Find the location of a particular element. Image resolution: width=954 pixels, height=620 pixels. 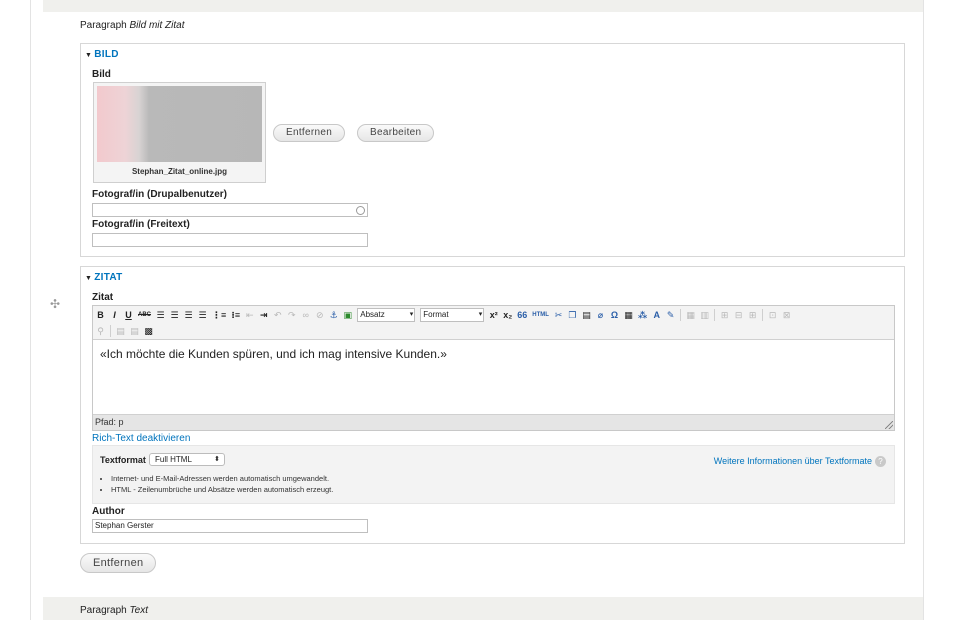

help-icon: ? is located at coordinates (880, 462).